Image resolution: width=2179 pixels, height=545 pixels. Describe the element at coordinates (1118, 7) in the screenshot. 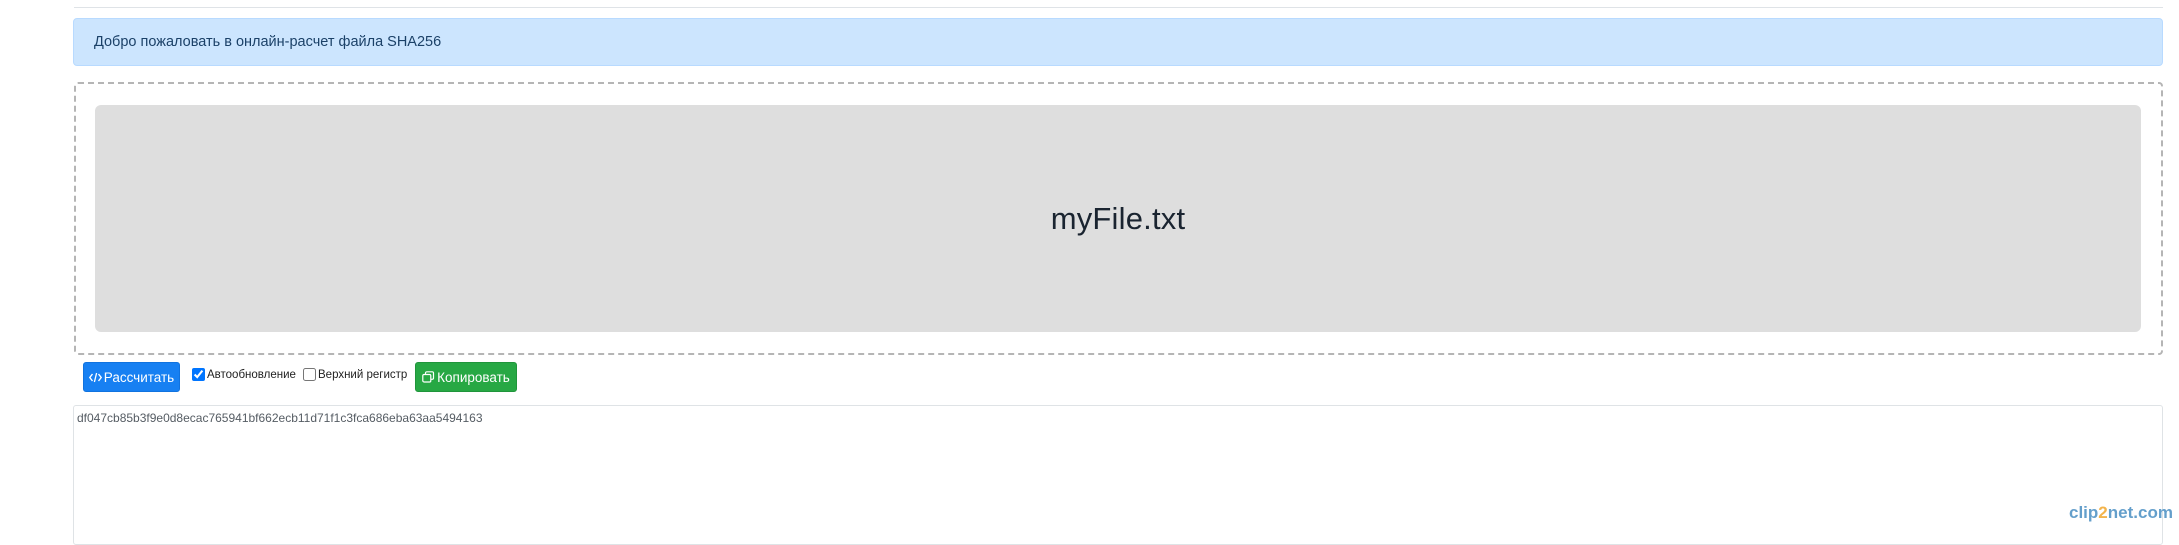

I see `top-divider` at that location.